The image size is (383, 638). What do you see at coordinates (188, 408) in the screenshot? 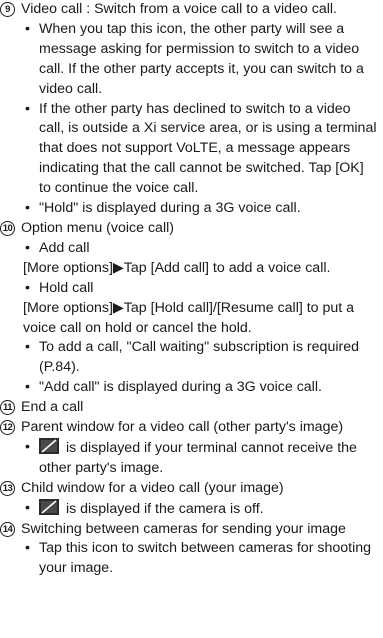
I see `item-end-call: 11 End a call` at bounding box center [188, 408].